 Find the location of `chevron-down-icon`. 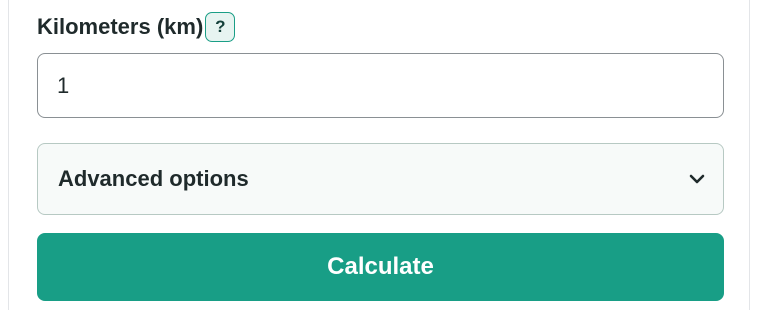

chevron-down-icon is located at coordinates (697, 179).